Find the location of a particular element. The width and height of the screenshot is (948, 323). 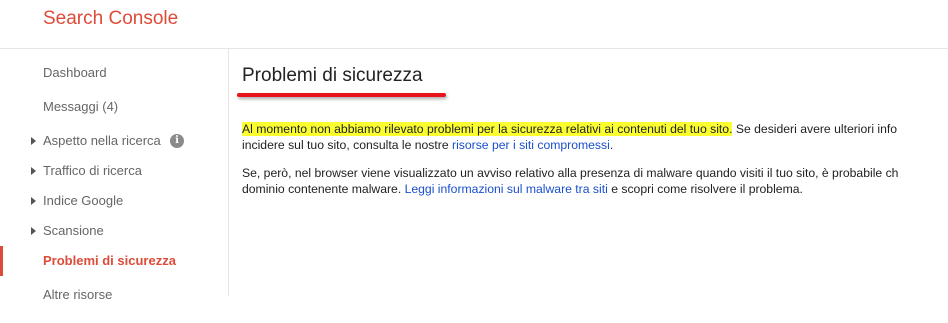

sidebar-item-google-index: Indice Google is located at coordinates (114, 201).